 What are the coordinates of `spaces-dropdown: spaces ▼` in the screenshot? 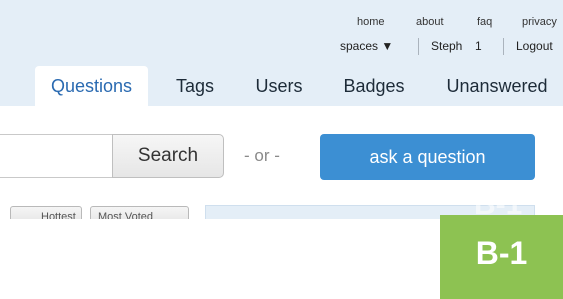 It's located at (366, 46).